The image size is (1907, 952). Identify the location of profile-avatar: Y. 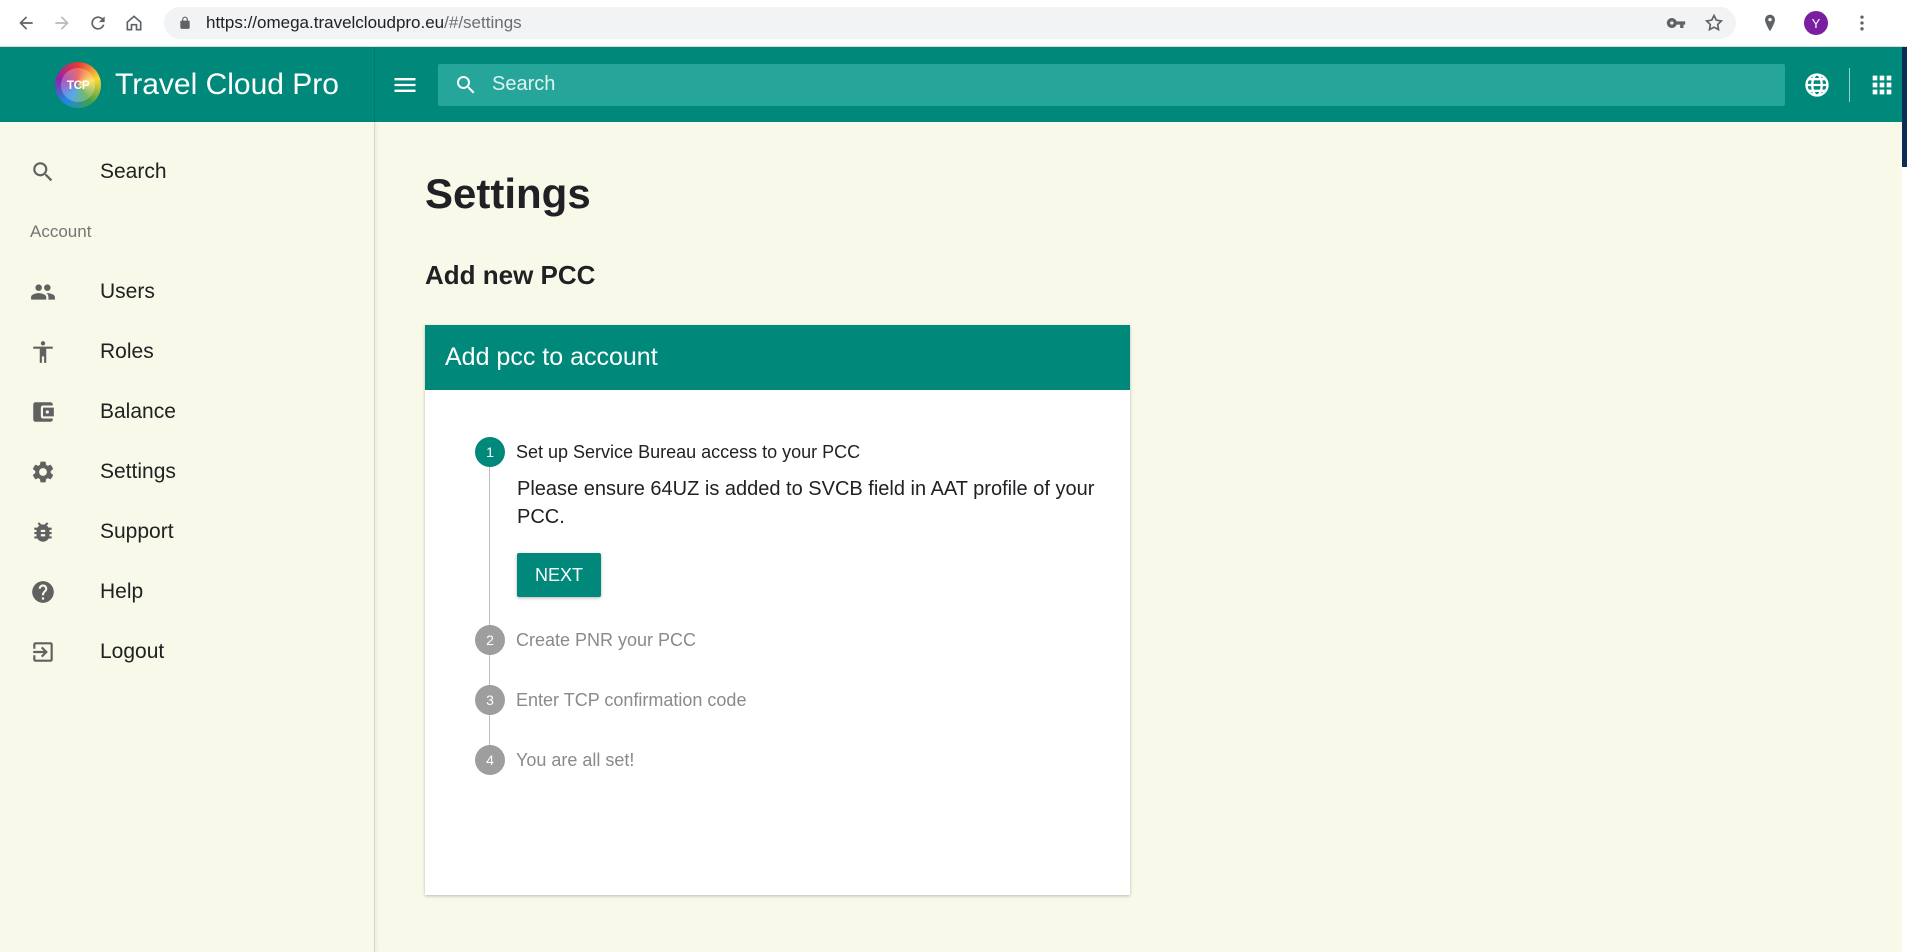
(1816, 23).